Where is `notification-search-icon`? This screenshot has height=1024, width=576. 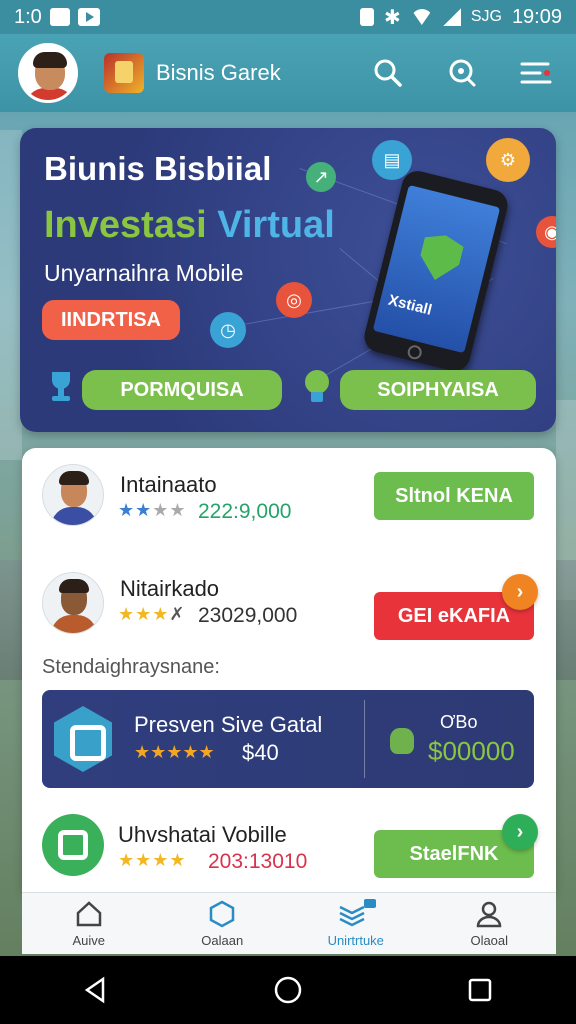
notification-search-icon is located at coordinates (462, 73).